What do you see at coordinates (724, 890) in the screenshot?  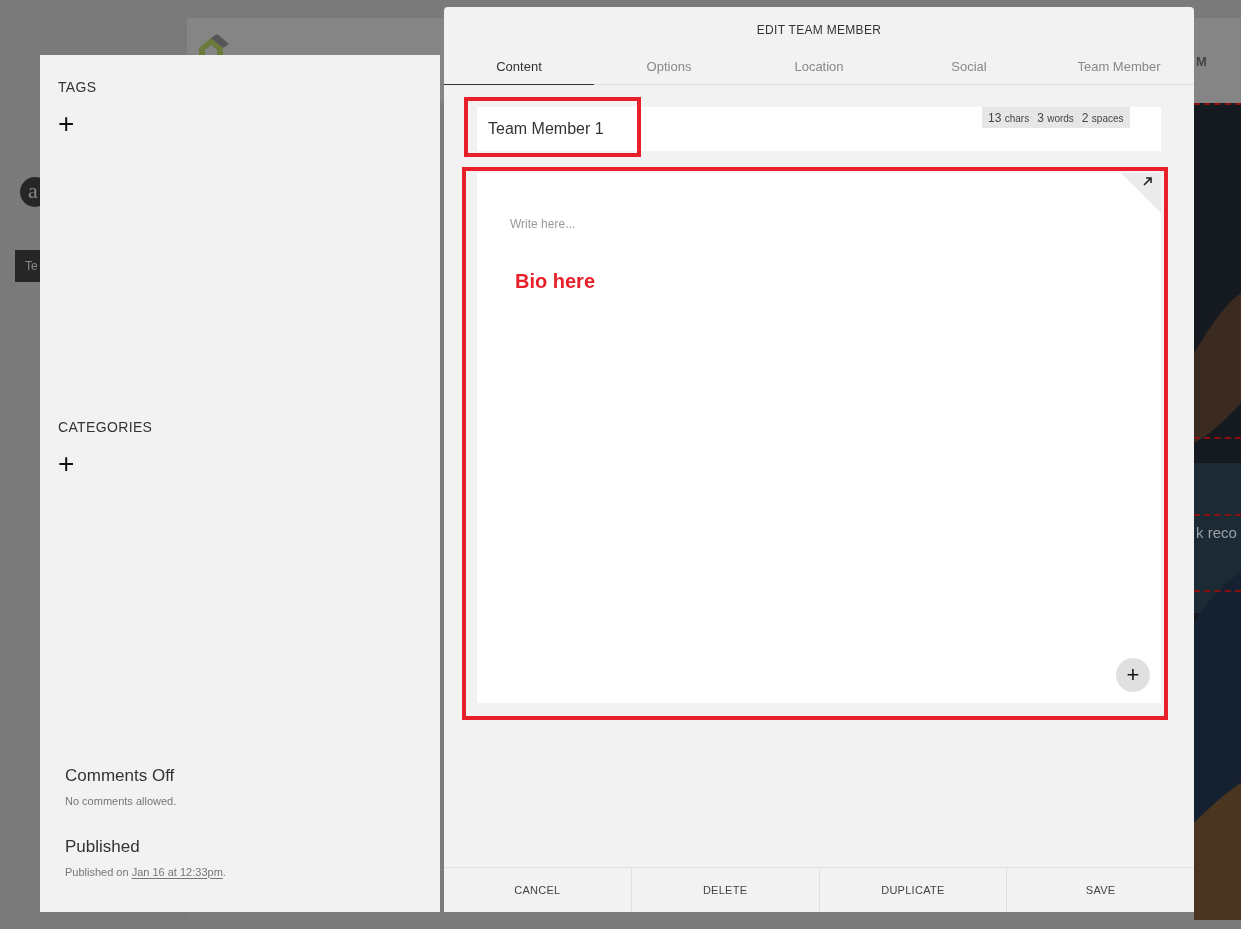 I see `footer-button: DELETE` at bounding box center [724, 890].